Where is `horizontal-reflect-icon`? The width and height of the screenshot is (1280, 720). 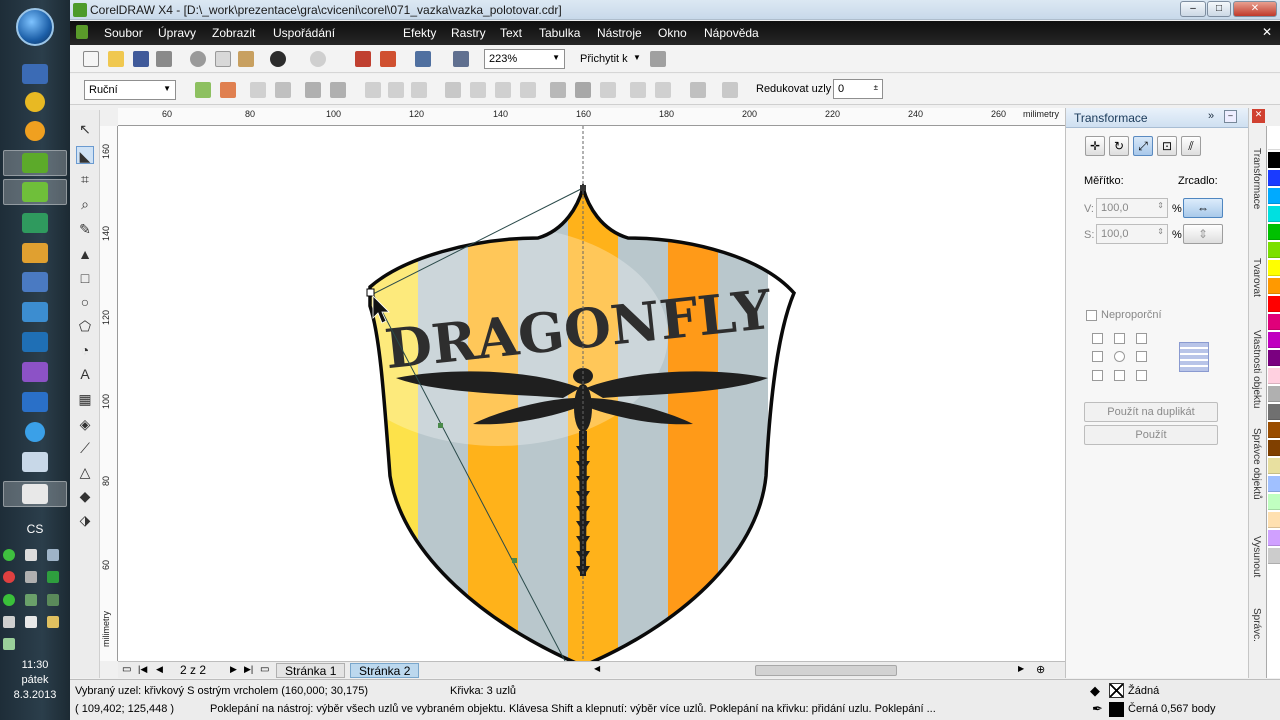
horizontal-reflect-icon is located at coordinates (638, 90).